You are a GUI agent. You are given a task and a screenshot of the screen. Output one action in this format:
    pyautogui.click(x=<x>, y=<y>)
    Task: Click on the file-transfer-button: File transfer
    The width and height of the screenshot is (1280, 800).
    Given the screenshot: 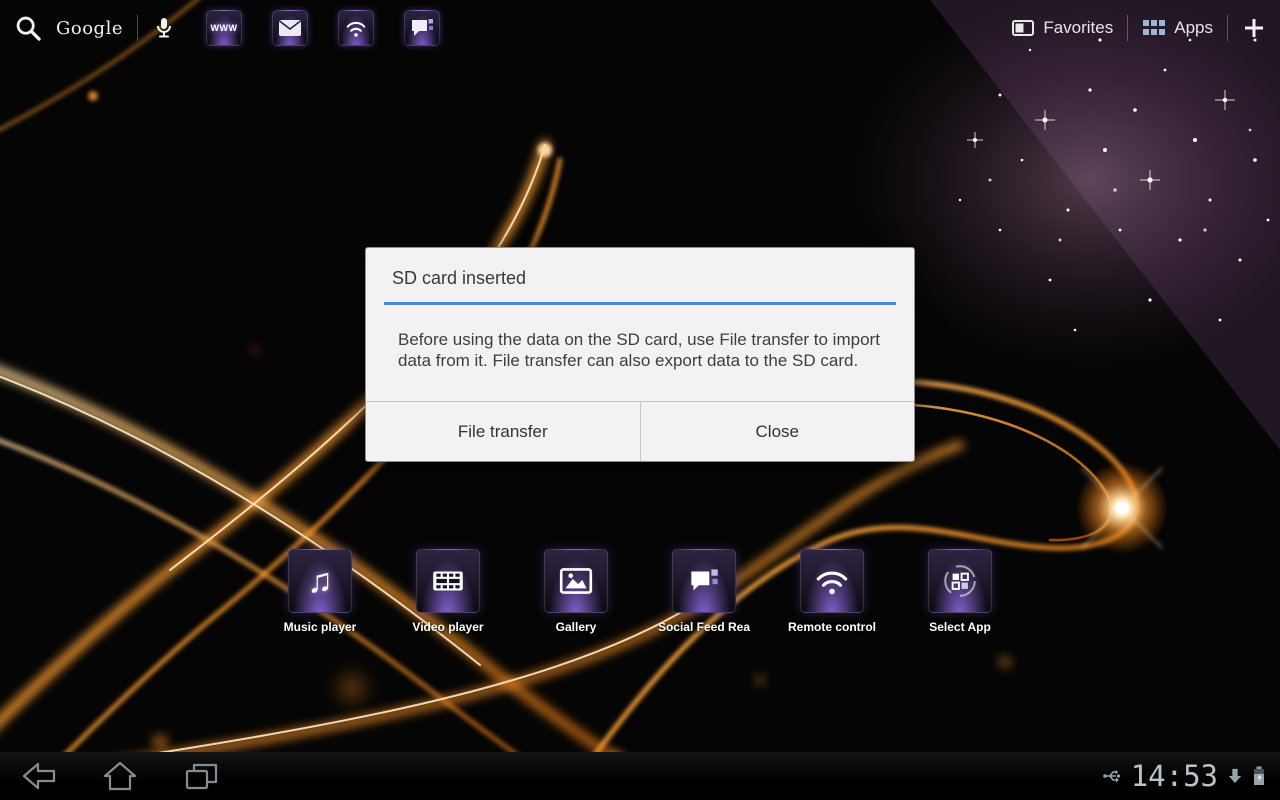 What is the action you would take?
    pyautogui.click(x=503, y=431)
    